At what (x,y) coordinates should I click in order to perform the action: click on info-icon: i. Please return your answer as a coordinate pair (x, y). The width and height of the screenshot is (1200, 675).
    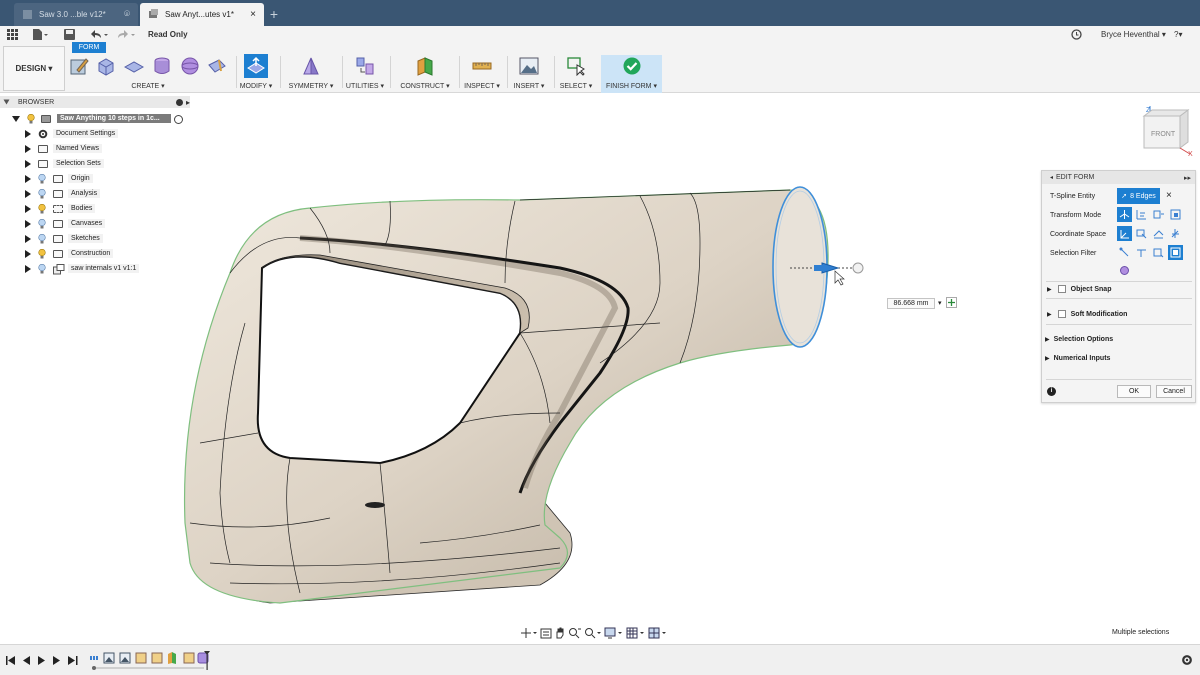
    Looking at the image, I should click on (1051, 391).